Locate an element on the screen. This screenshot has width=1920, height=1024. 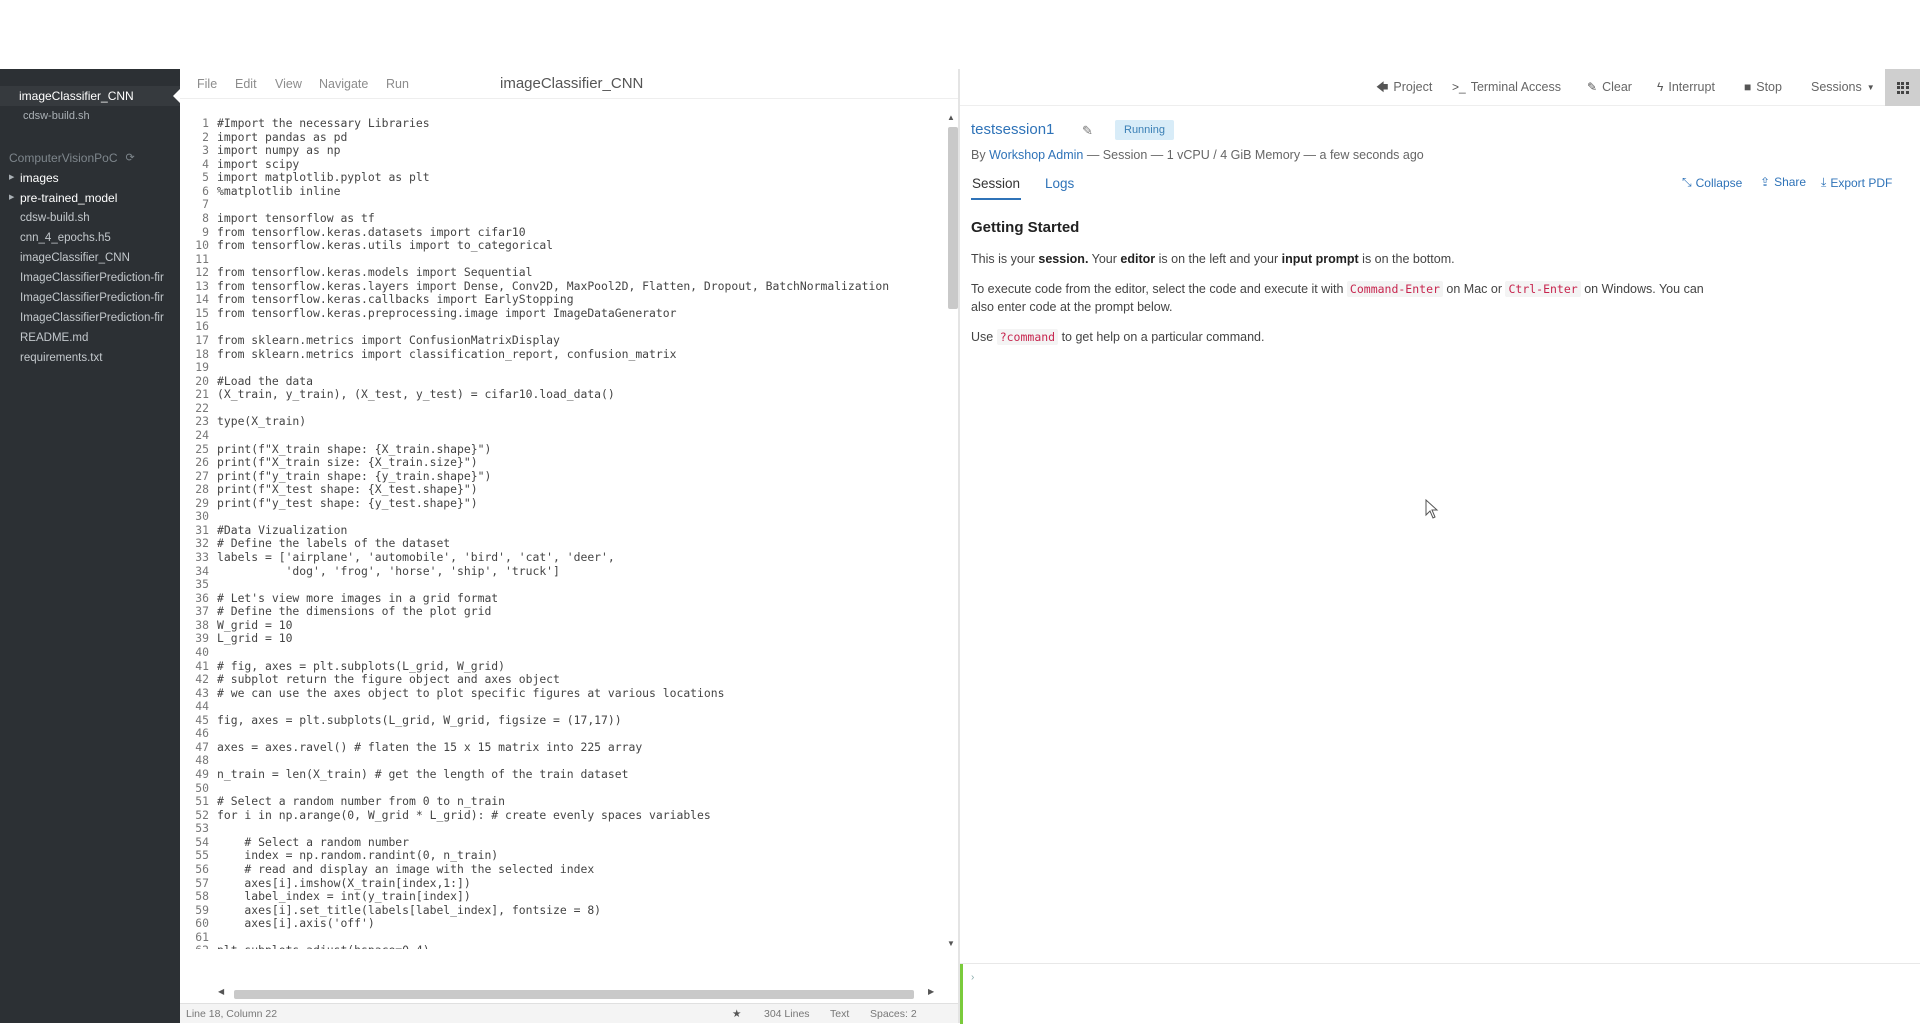
code-line: 7 is located at coordinates (560, 205).